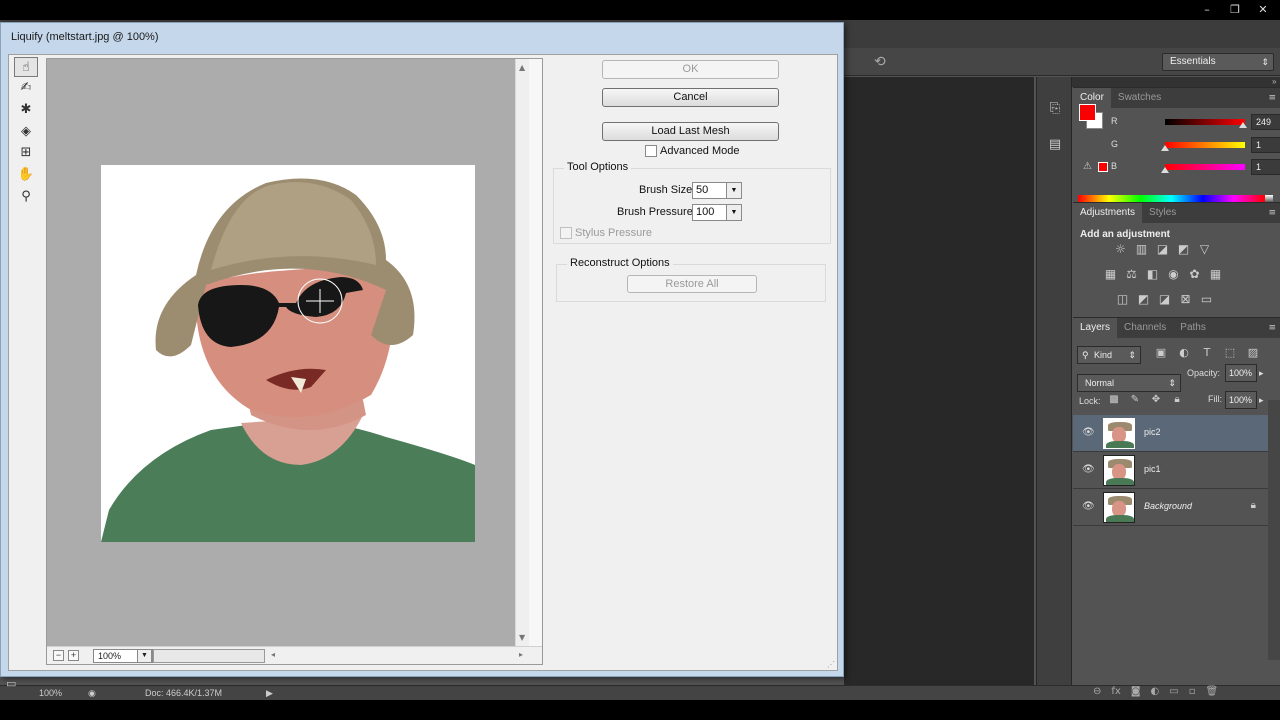  Describe the element at coordinates (1162, 249) in the screenshot. I see `curves-icon: ◪` at that location.